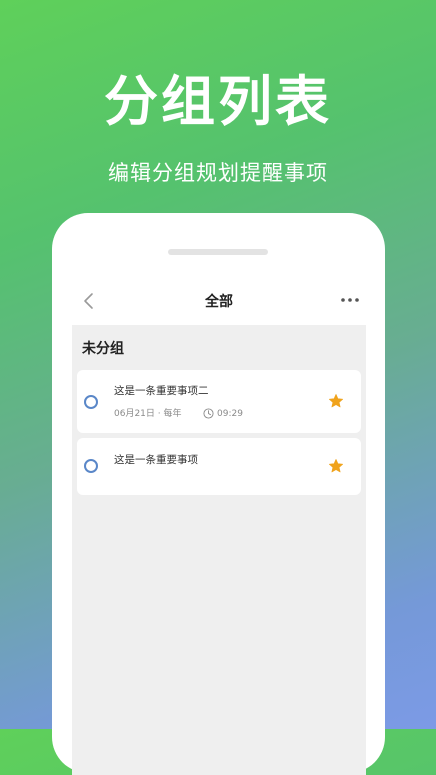 The width and height of the screenshot is (436, 775). I want to click on task-time: 09:29, so click(230, 414).